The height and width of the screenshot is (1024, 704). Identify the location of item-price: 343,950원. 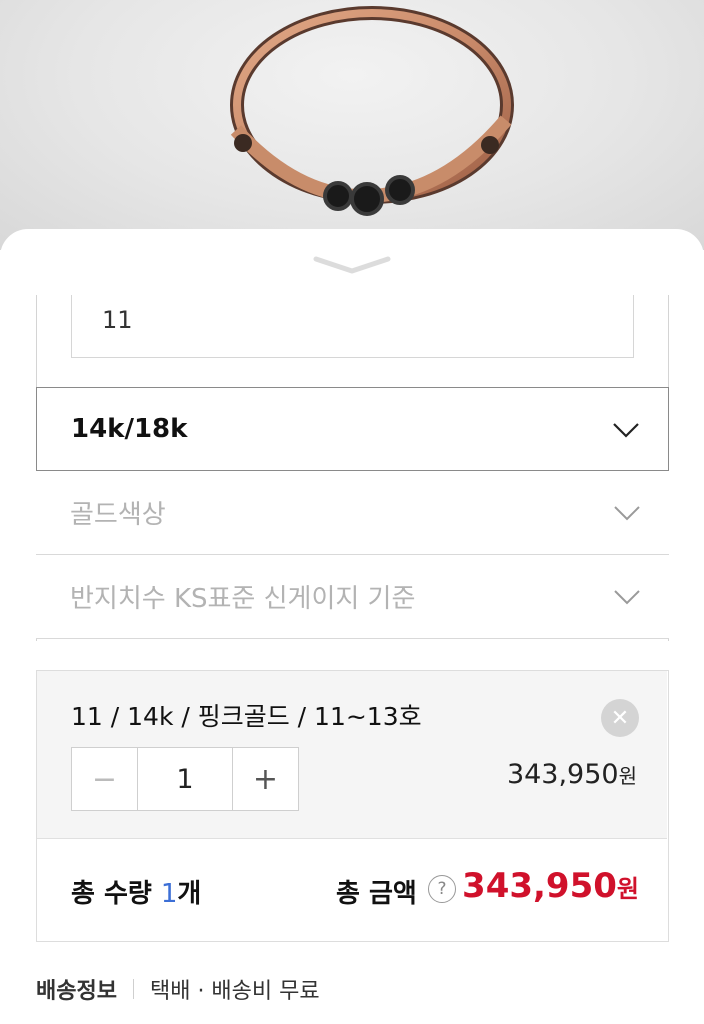
(572, 774).